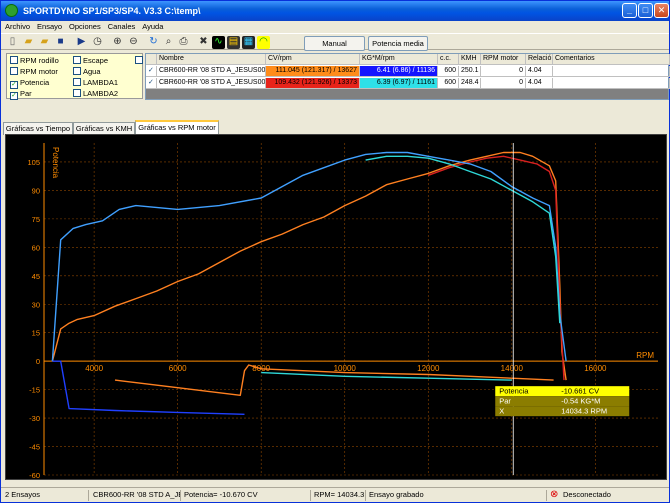 This screenshot has height=503, width=670. I want to click on search-icon: ⌕, so click(168, 42).